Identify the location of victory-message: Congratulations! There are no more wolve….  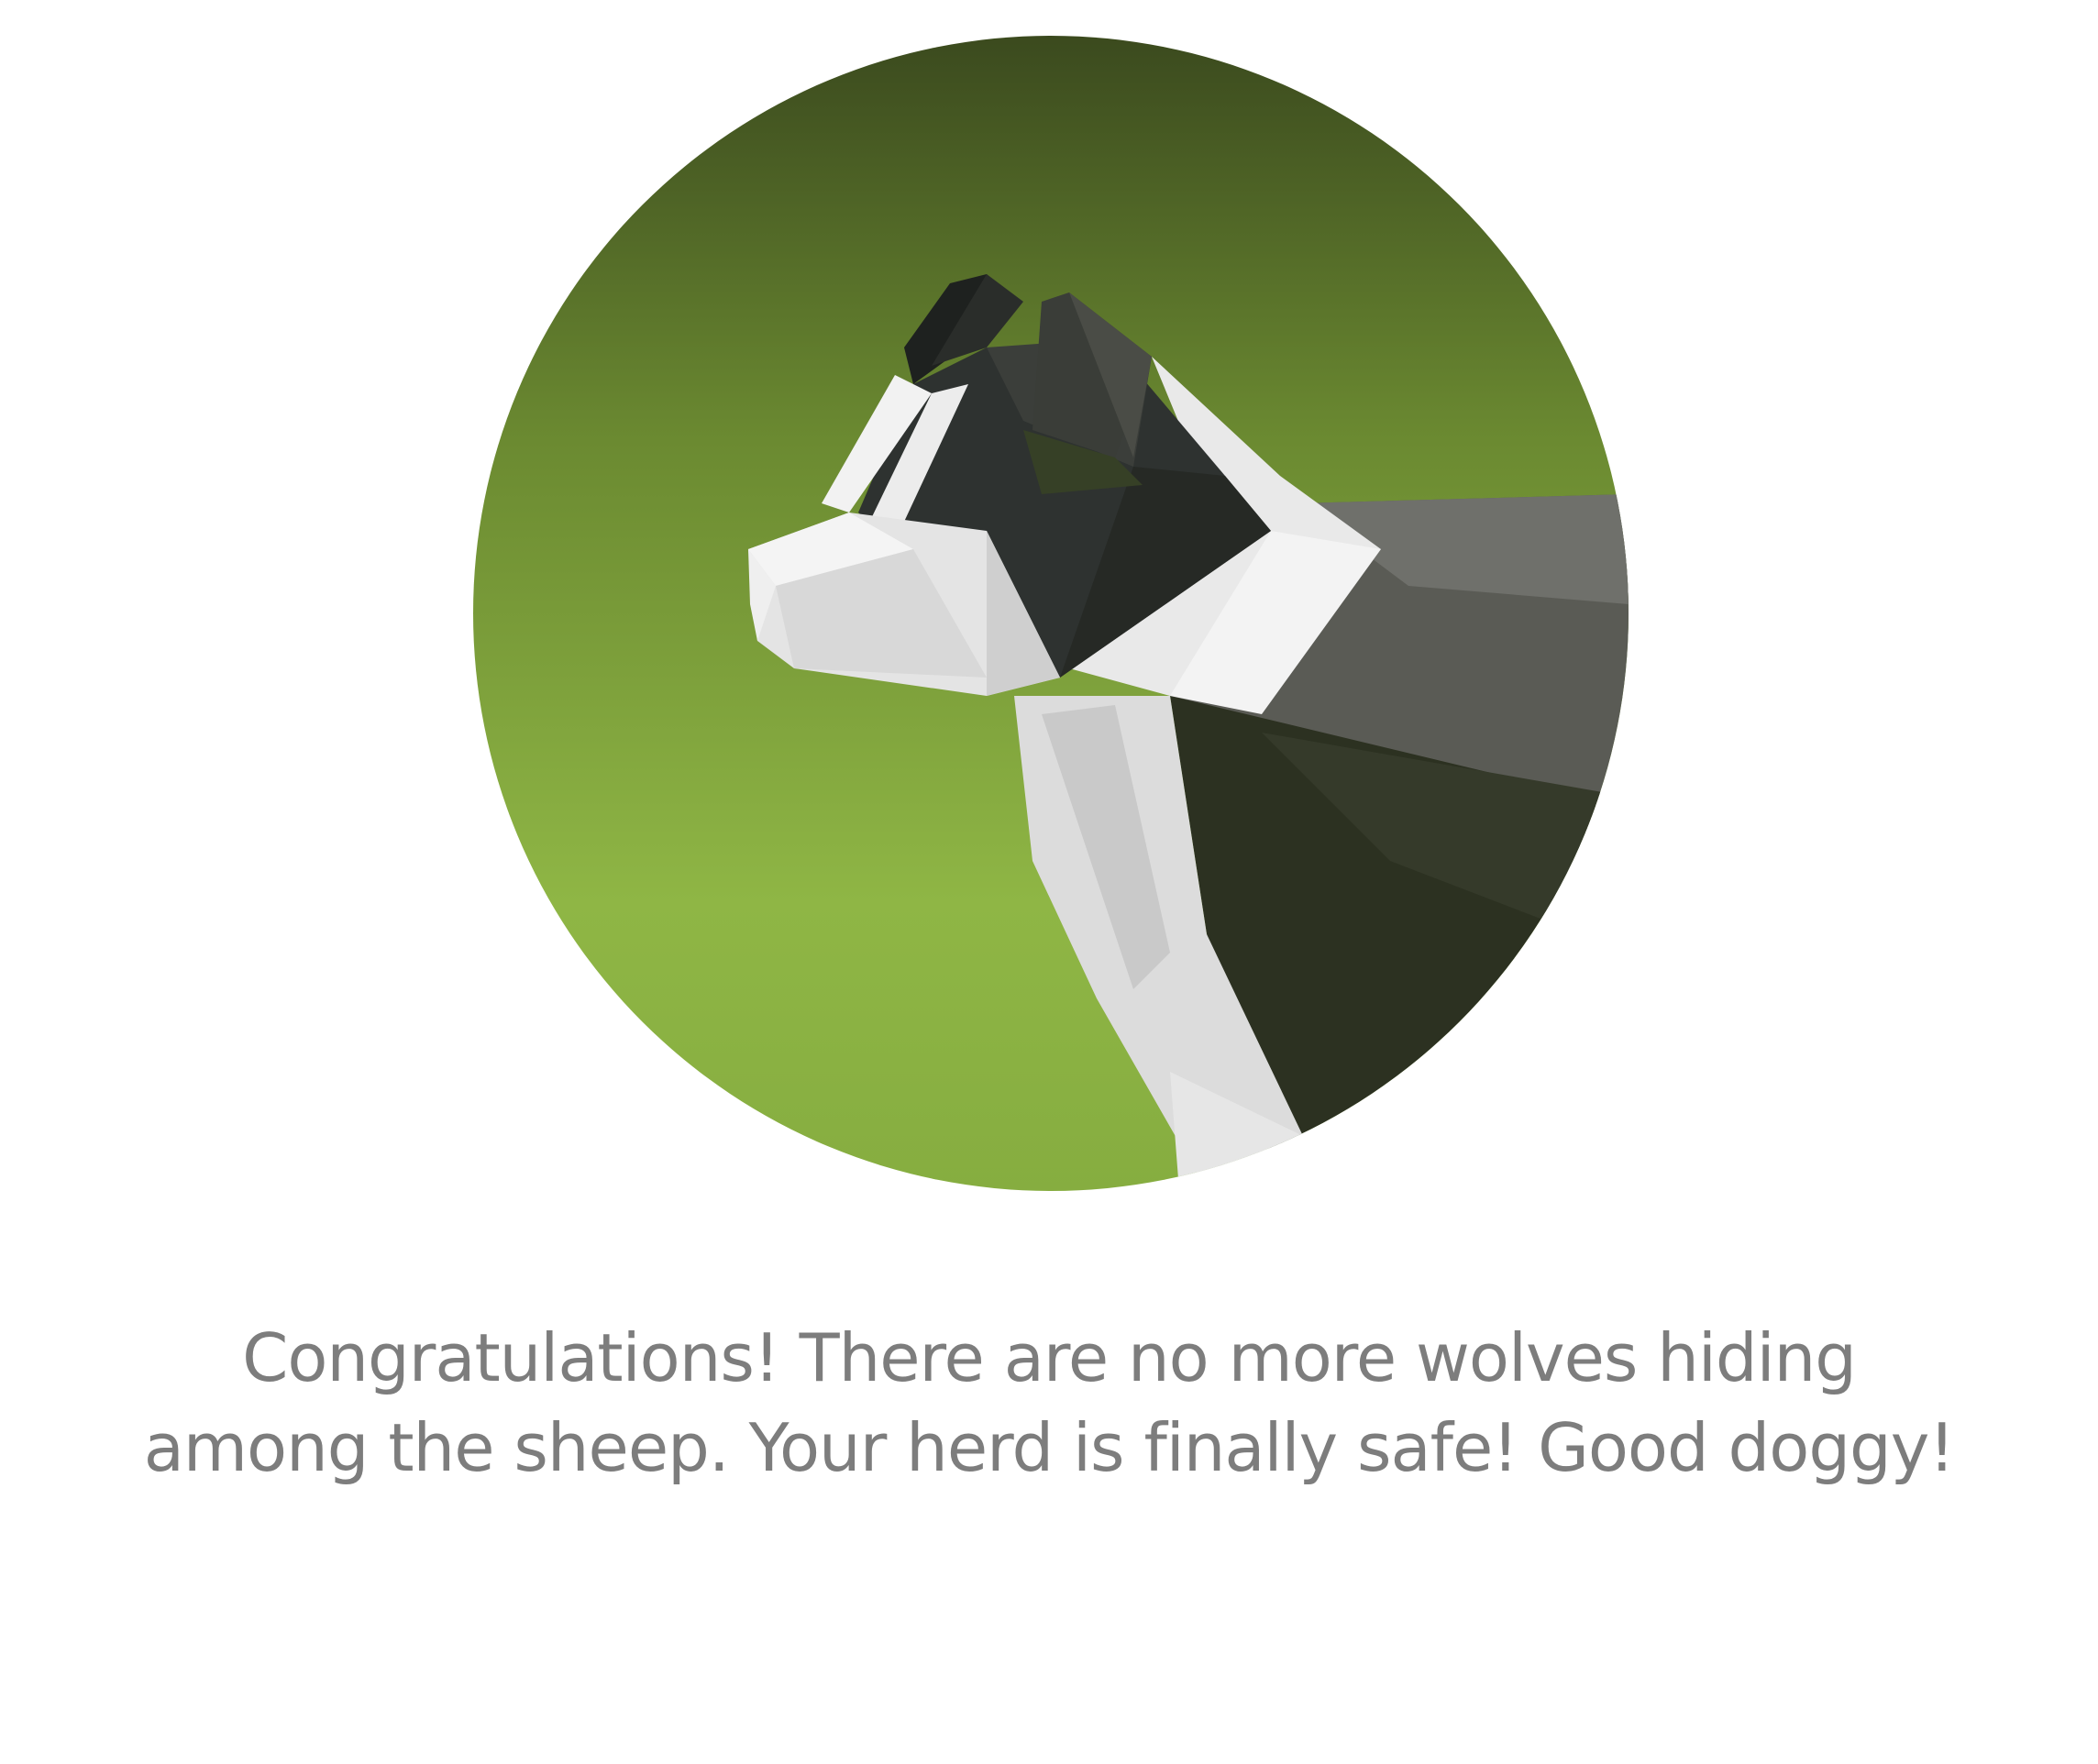
(1049, 1403).